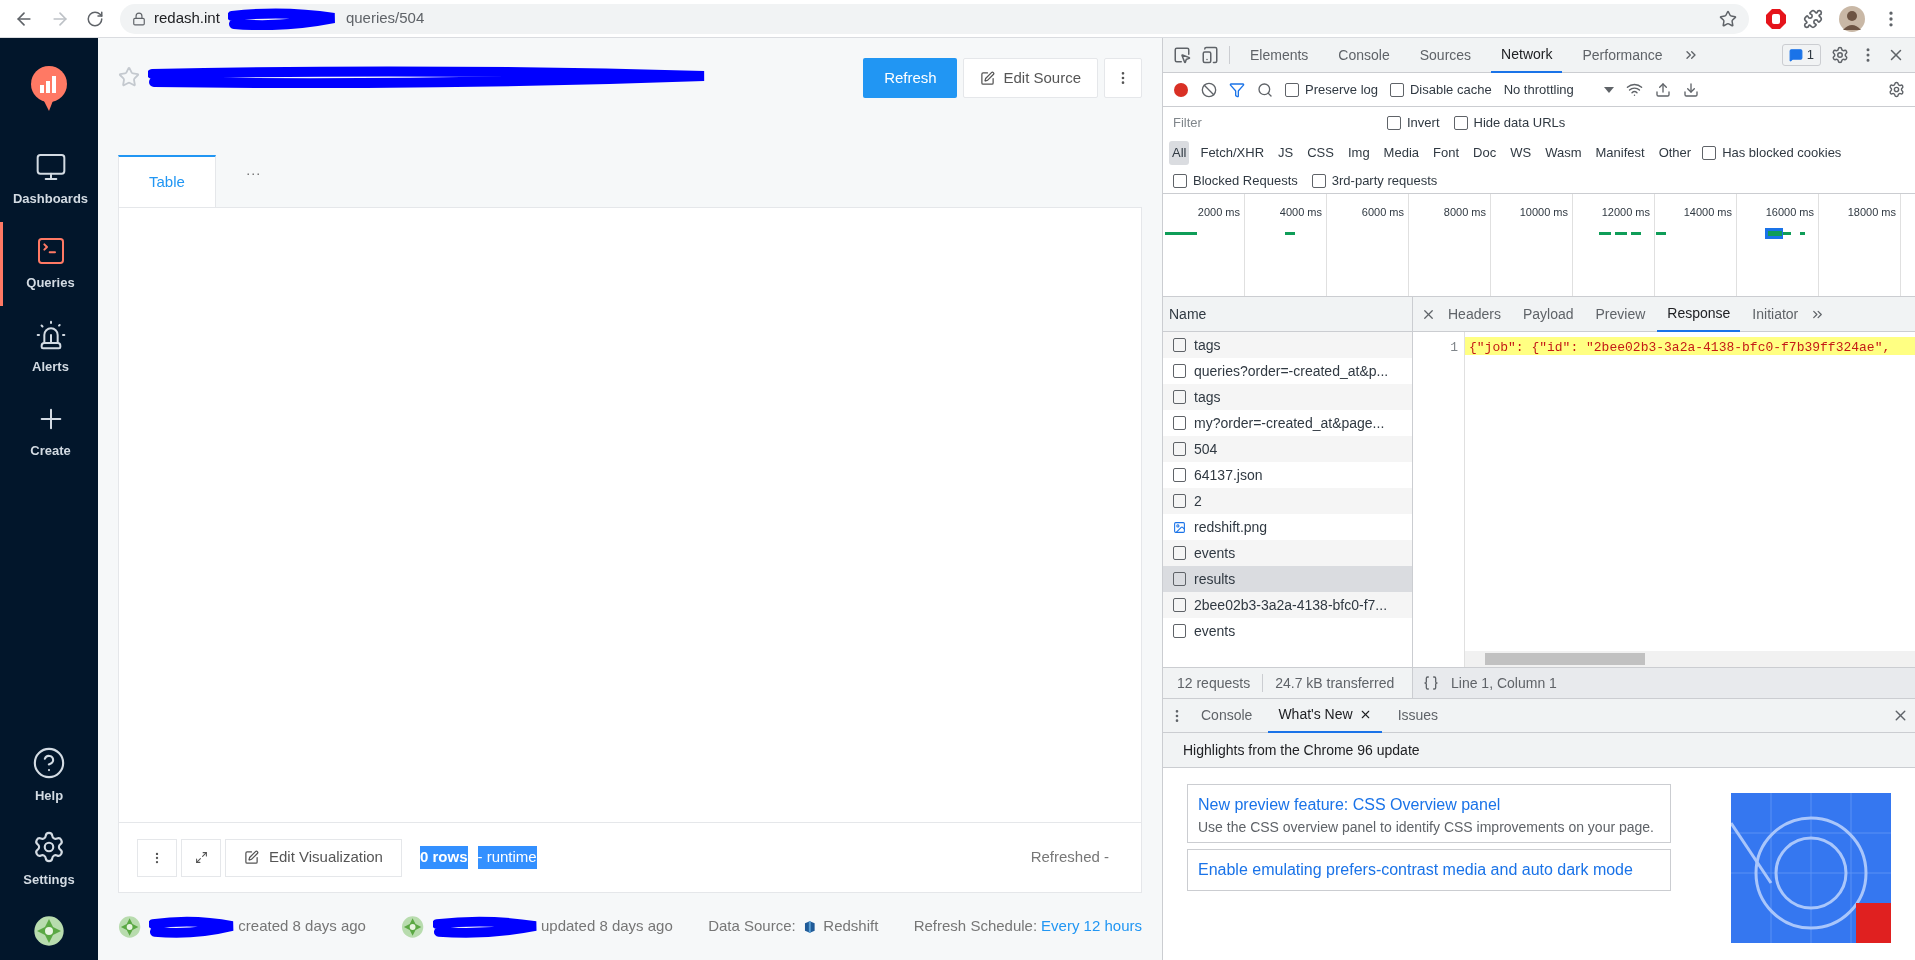  Describe the element at coordinates (1690, 659) in the screenshot. I see `horizontal-scrollbar` at that location.